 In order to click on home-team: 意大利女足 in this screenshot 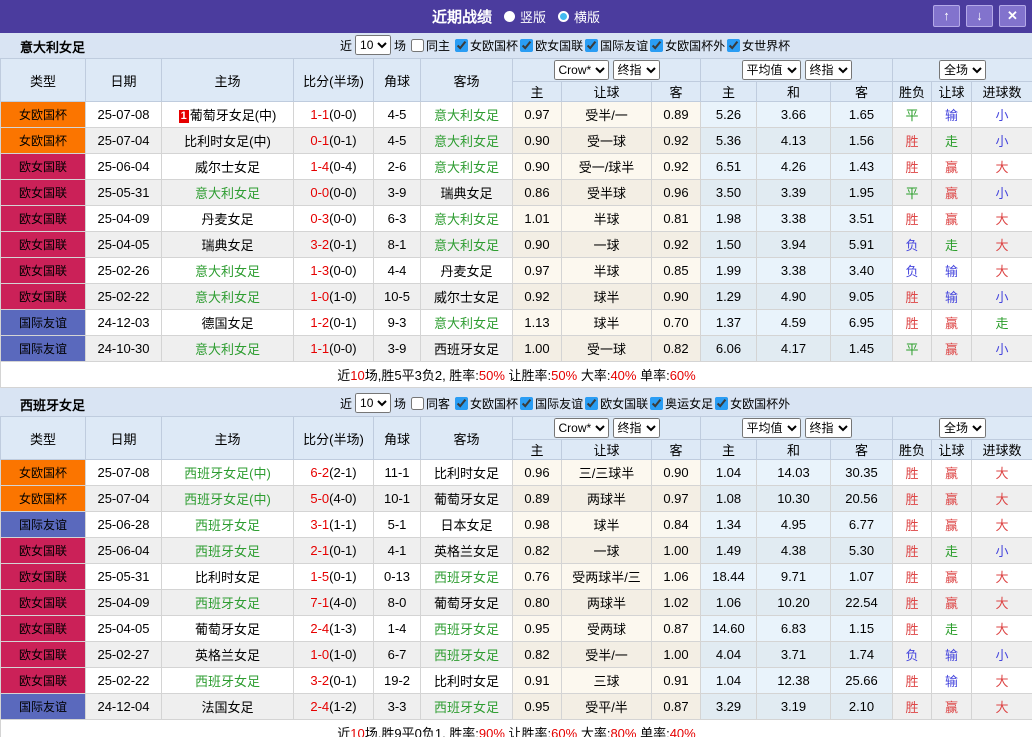, I will do `click(227, 348)`.